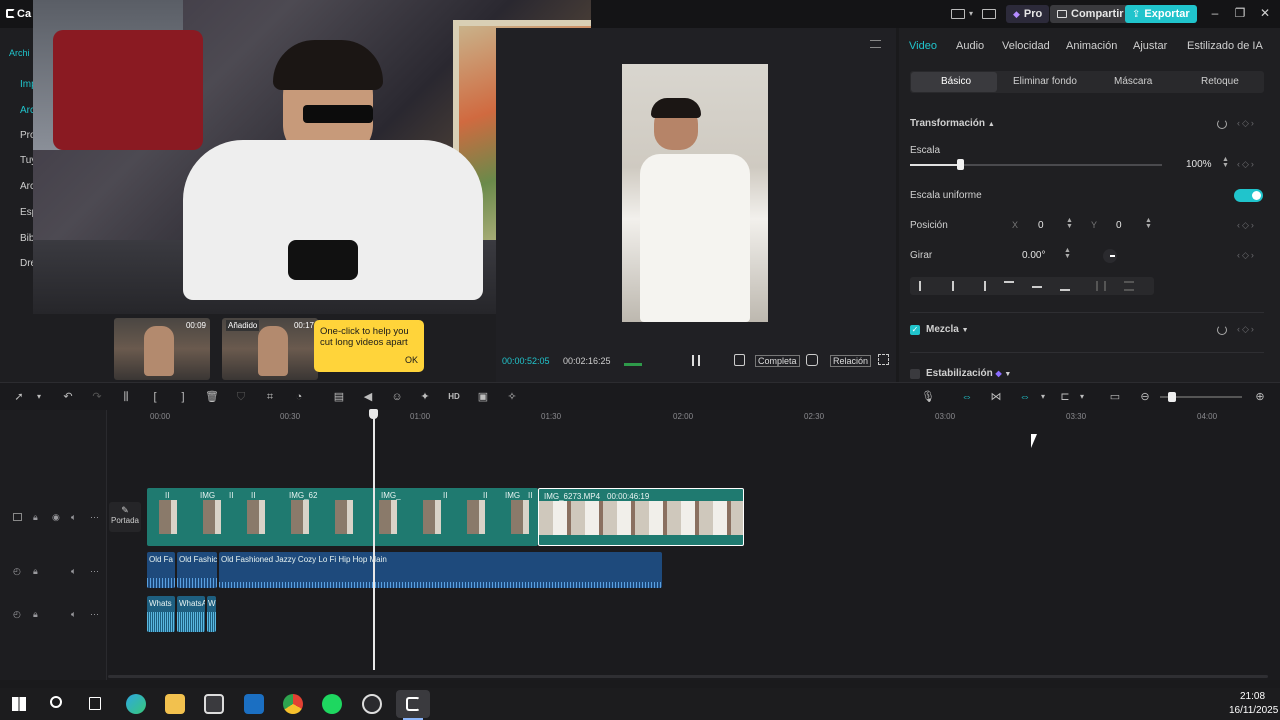 This screenshot has width=1280, height=720. What do you see at coordinates (155, 397) in the screenshot?
I see `split-left-icon: [` at bounding box center [155, 397].